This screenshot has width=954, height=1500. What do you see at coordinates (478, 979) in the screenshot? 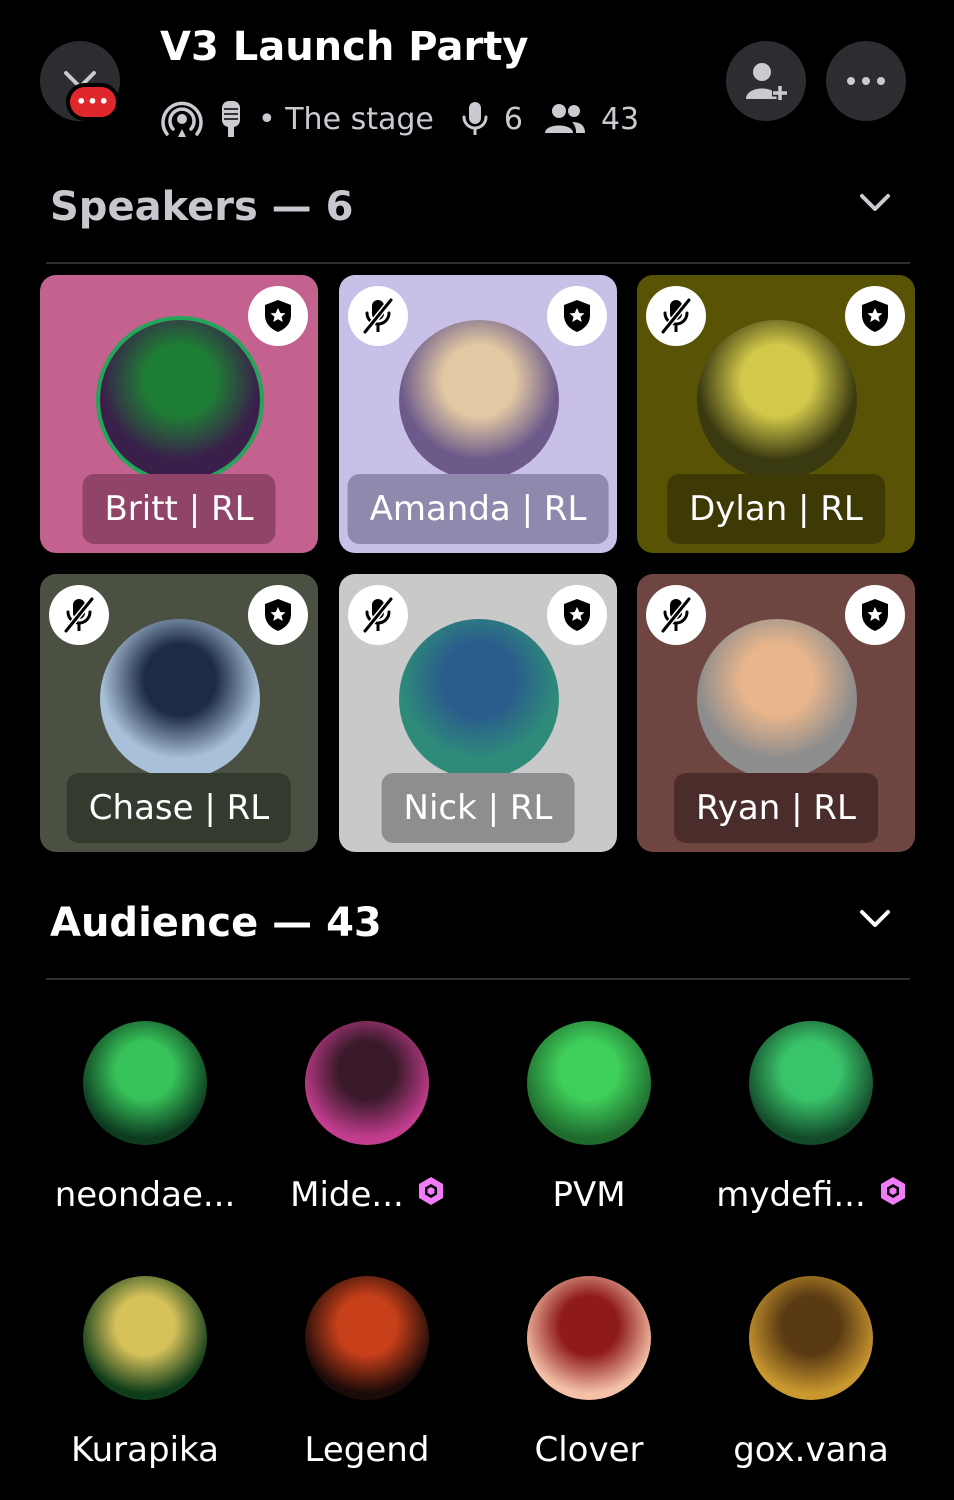
I see `audience-divider` at bounding box center [478, 979].